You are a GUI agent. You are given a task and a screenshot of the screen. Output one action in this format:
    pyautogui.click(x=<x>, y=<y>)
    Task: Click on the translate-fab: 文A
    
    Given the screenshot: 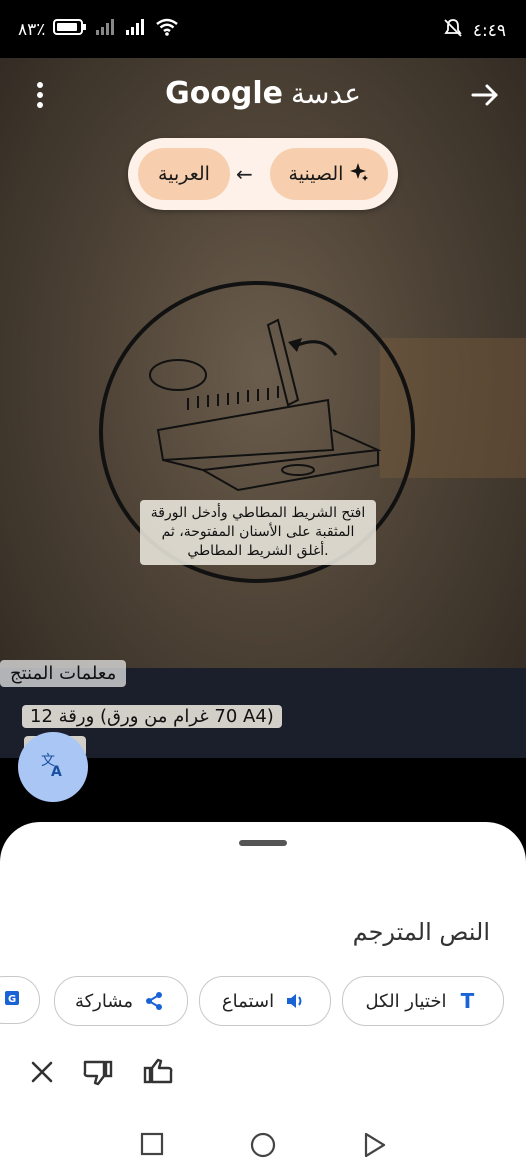 What is the action you would take?
    pyautogui.click(x=53, y=767)
    